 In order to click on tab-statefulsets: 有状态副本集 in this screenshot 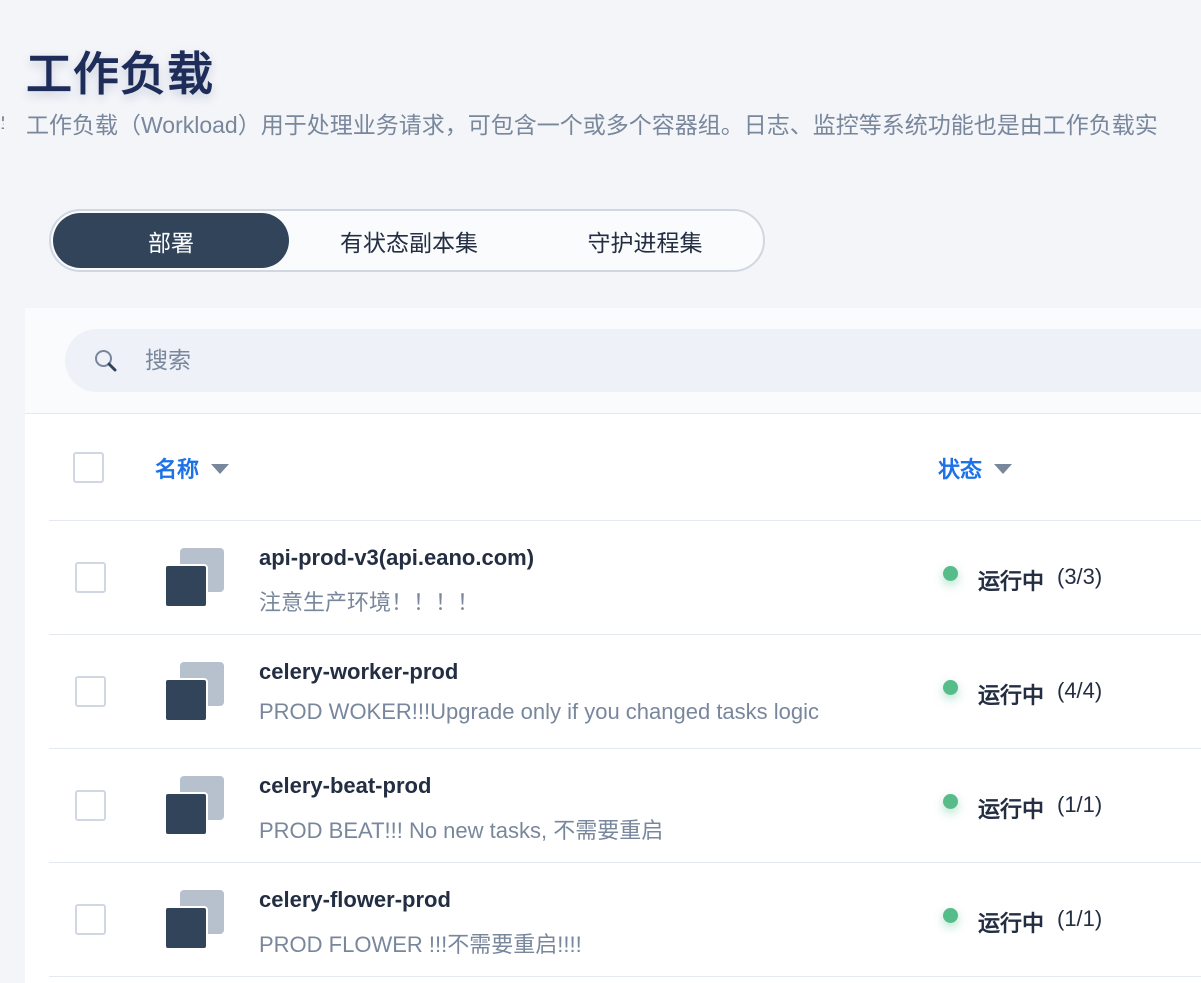, I will do `click(409, 240)`.